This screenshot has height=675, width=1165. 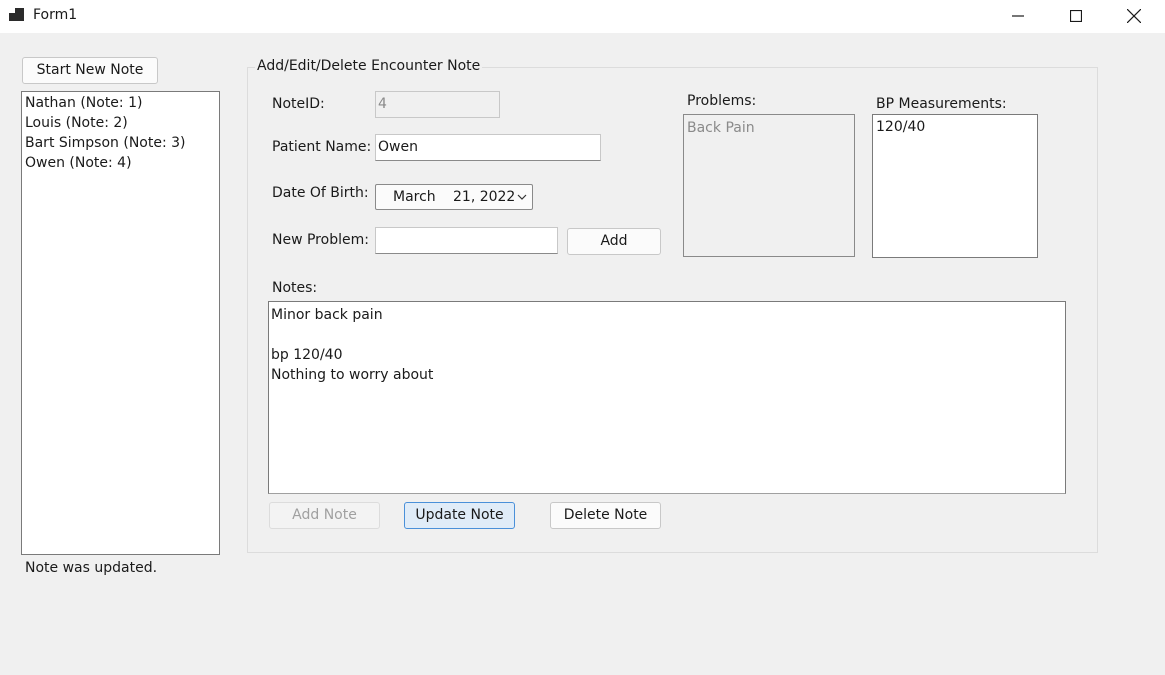 I want to click on close-button, so click(x=1134, y=16).